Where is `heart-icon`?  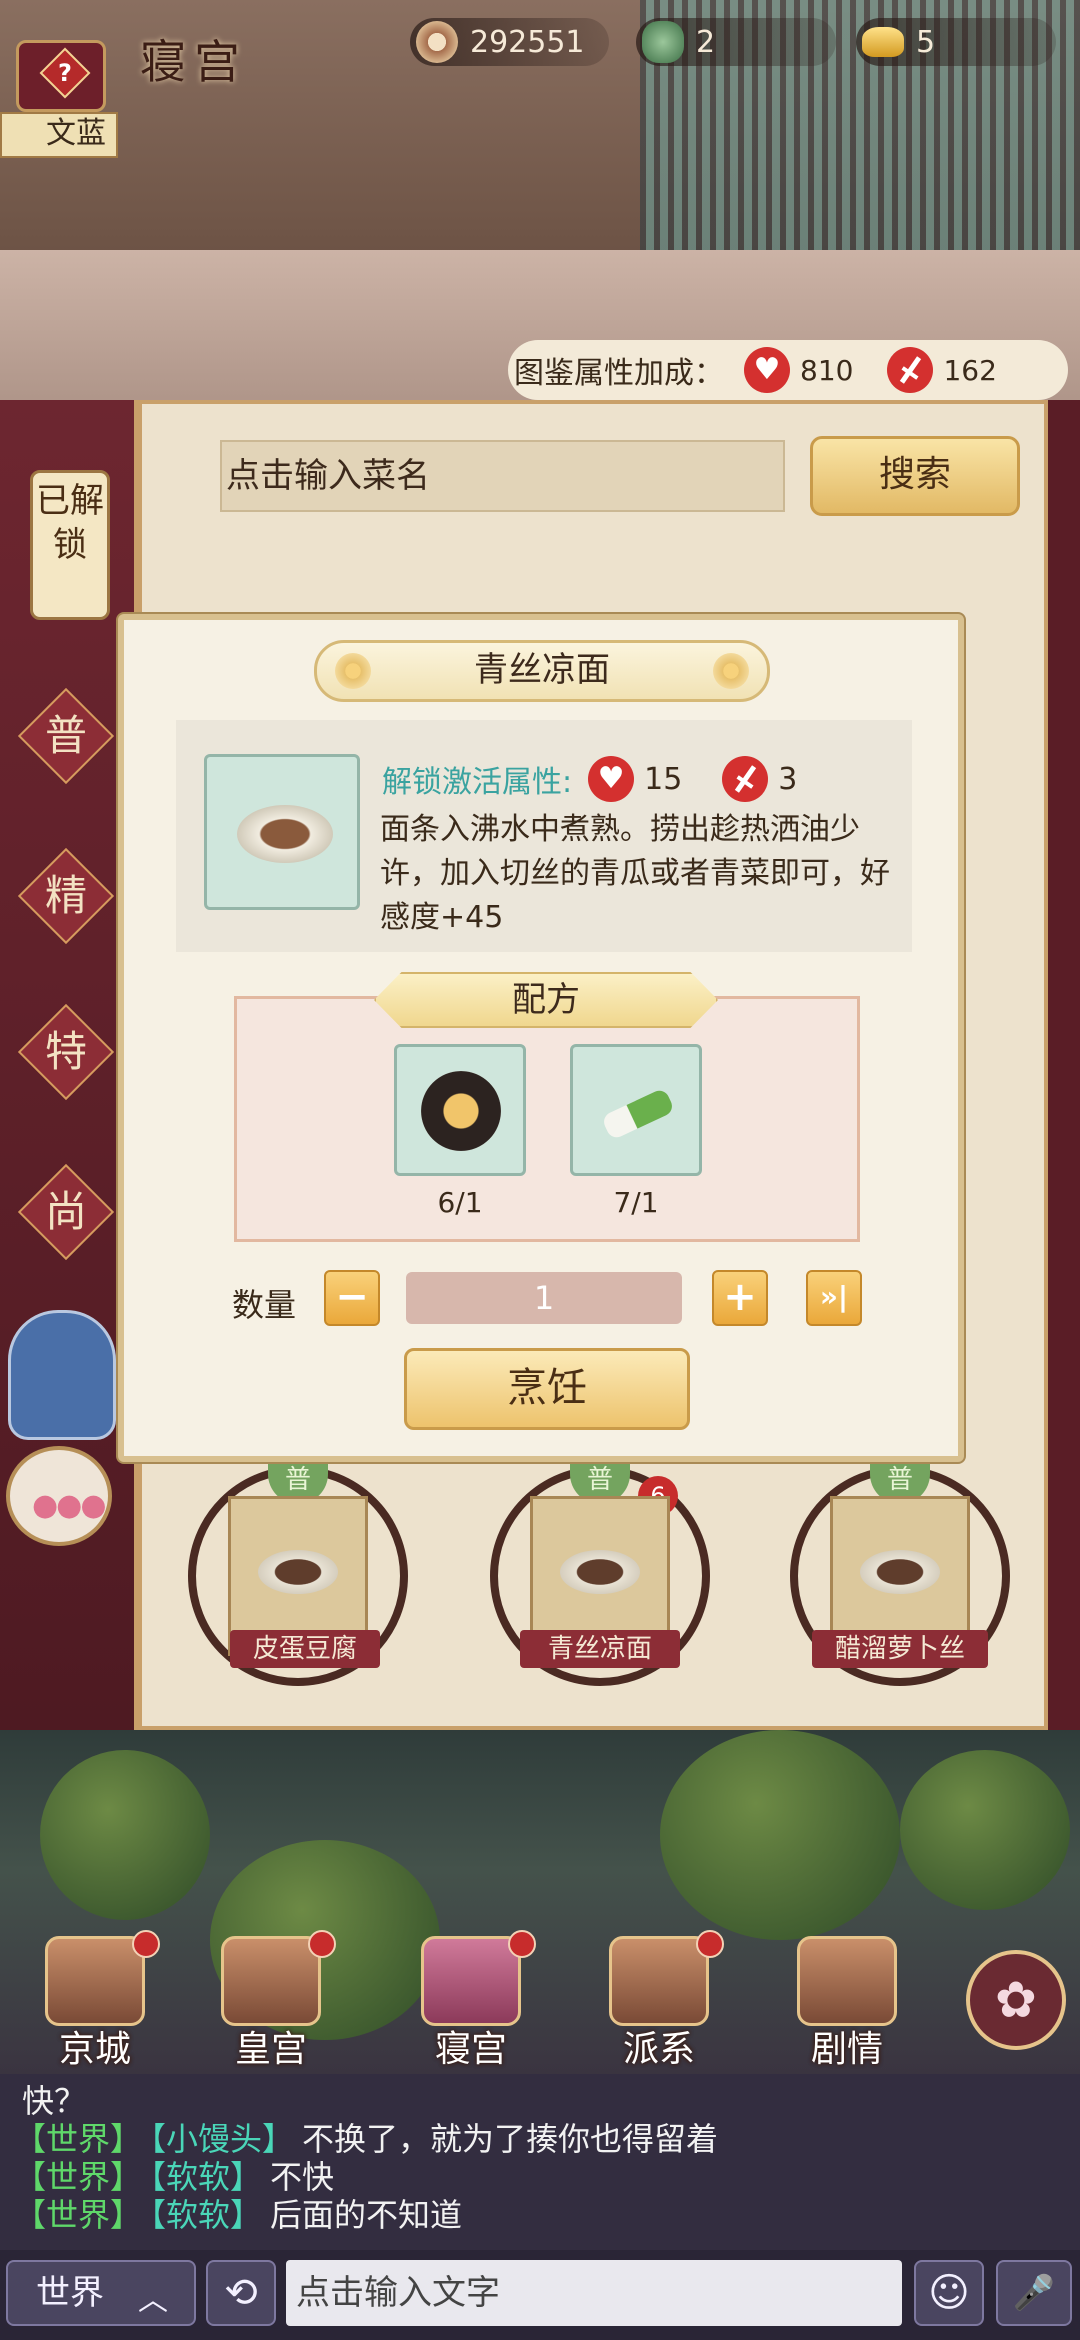 heart-icon is located at coordinates (767, 370).